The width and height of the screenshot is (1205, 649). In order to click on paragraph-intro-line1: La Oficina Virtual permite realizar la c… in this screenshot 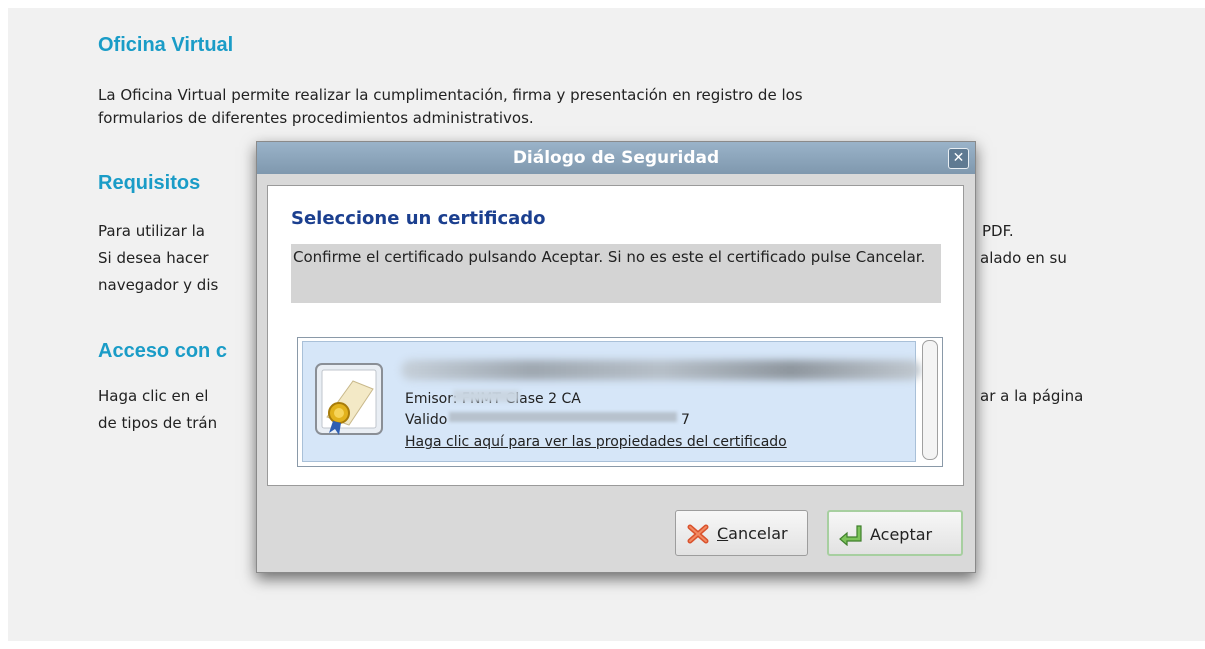, I will do `click(450, 95)`.